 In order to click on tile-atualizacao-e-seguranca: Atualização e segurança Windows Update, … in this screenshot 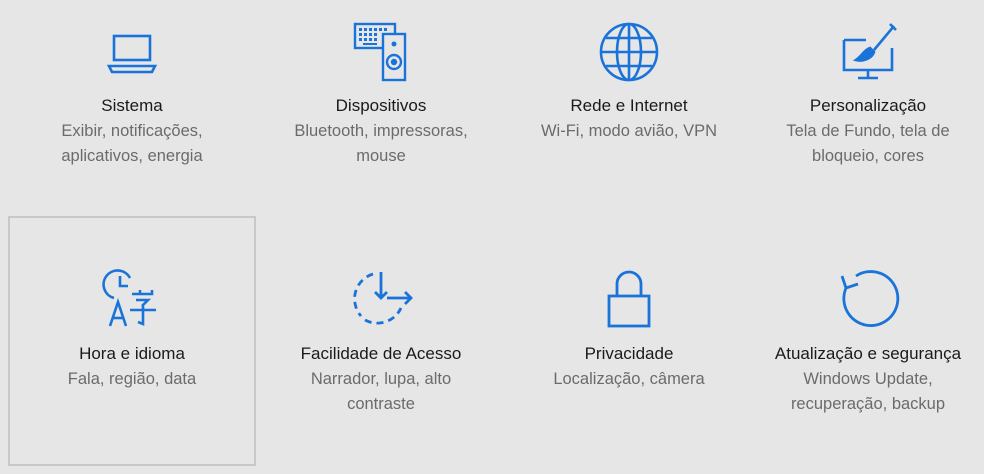, I will do `click(868, 341)`.